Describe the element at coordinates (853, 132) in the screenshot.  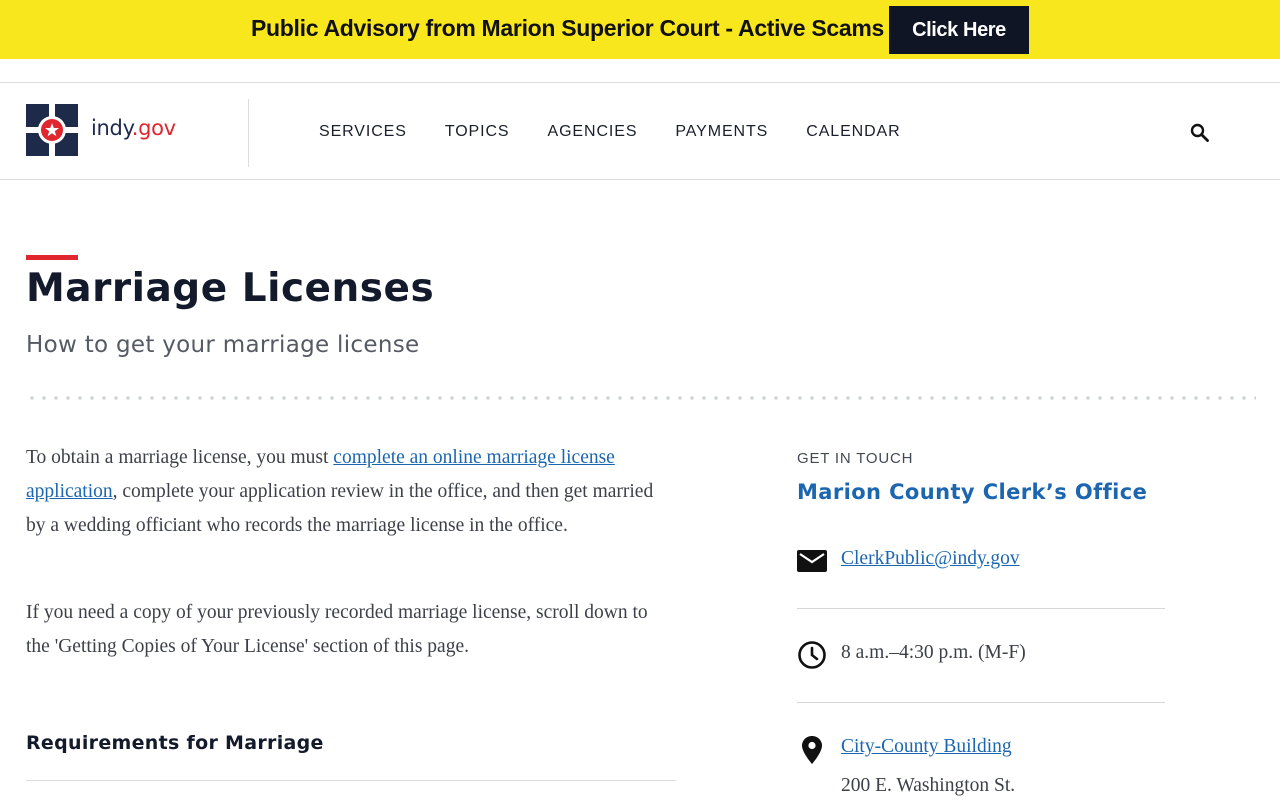
I see `nav-calendar: CALENDAR` at that location.